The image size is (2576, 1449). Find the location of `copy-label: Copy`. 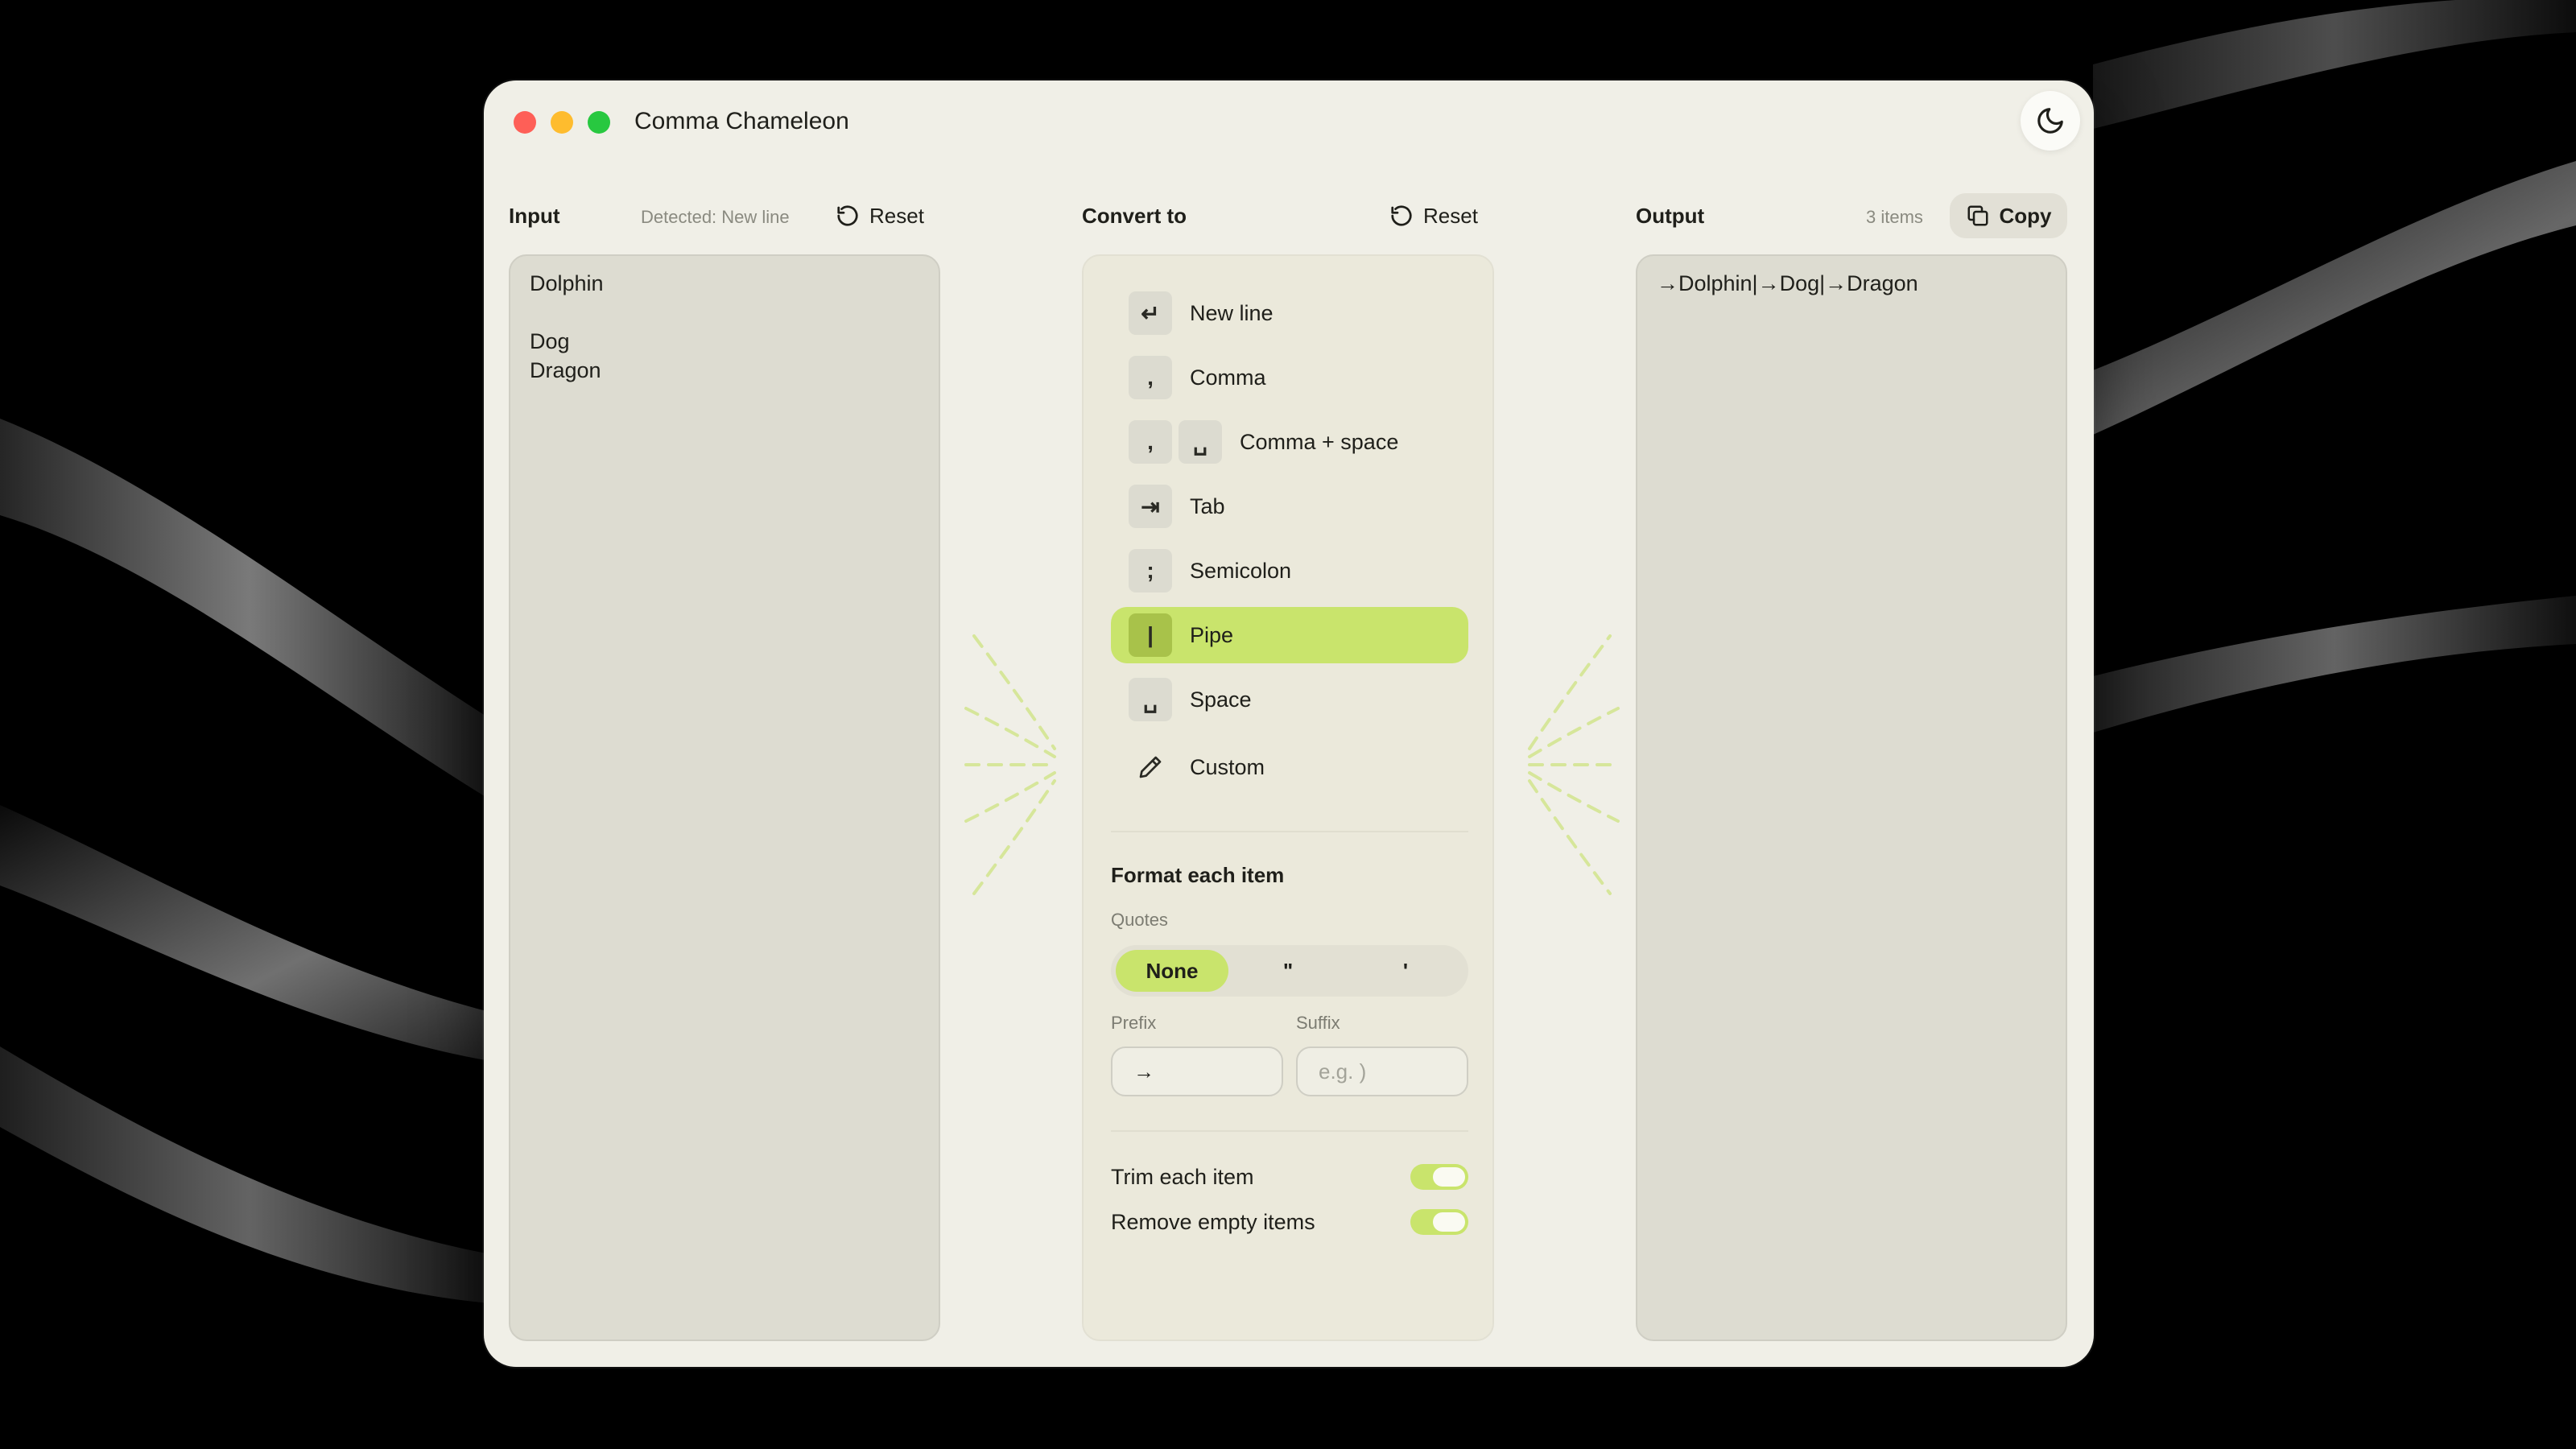

copy-label: Copy is located at coordinates (2025, 215).